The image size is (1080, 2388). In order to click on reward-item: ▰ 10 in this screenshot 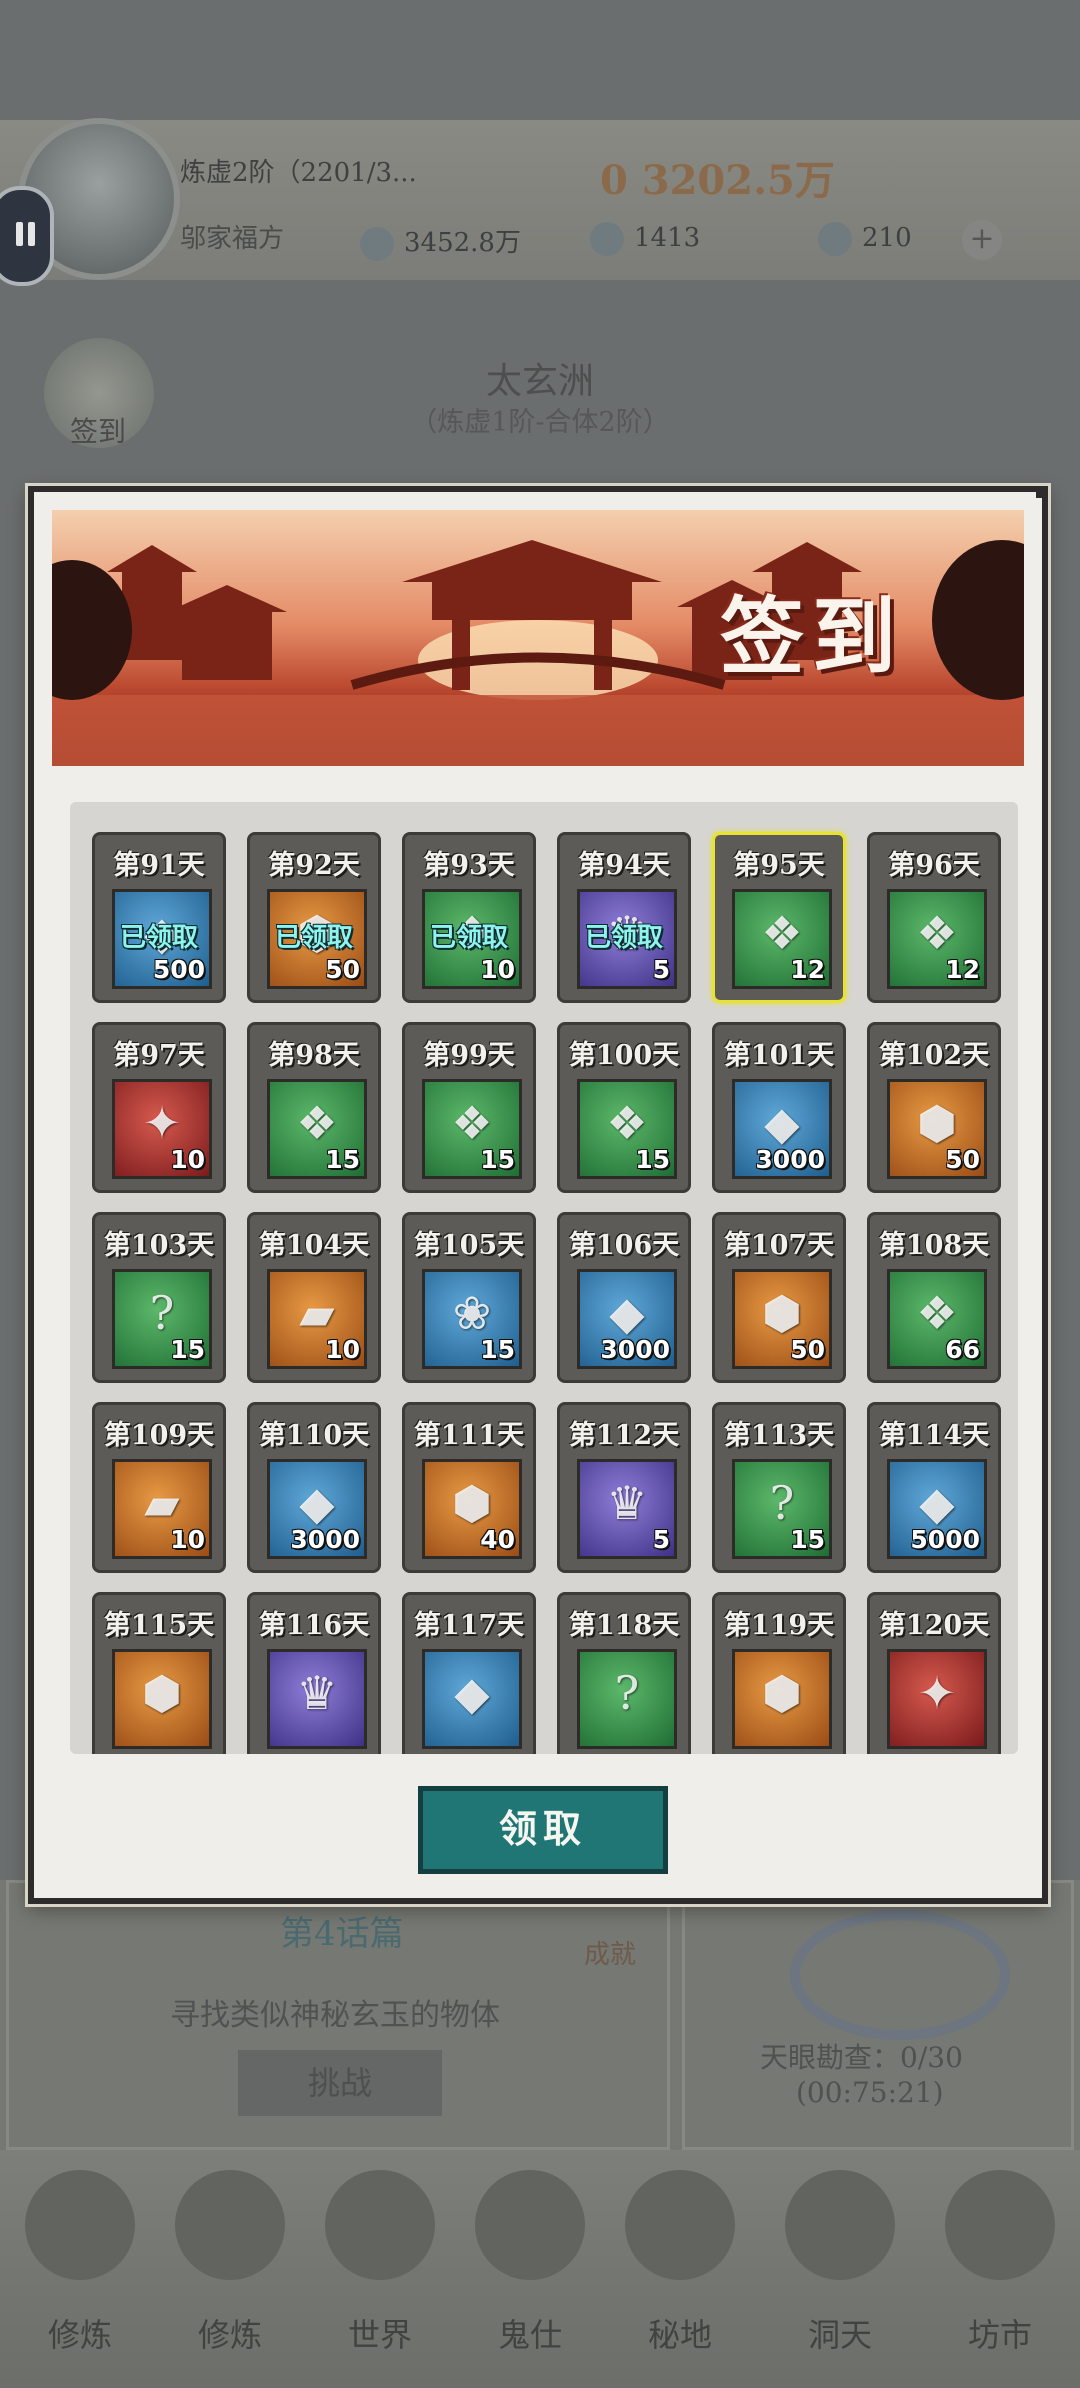, I will do `click(162, 1509)`.